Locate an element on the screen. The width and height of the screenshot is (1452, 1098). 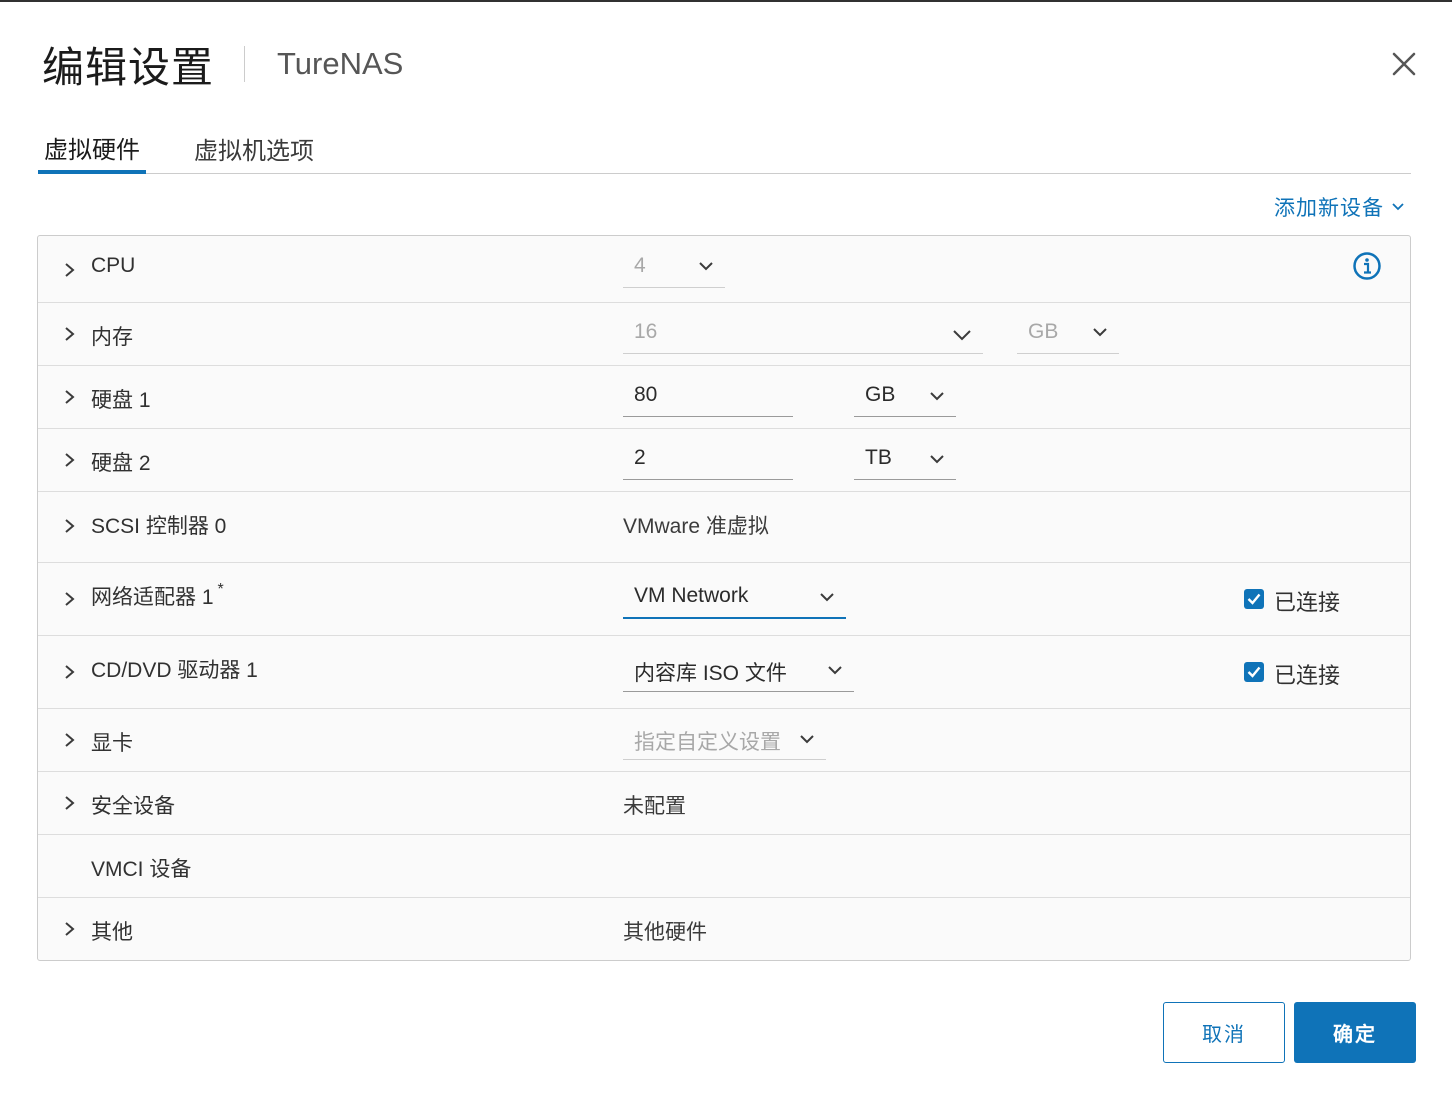
cdrom-source-value: 内容库 ISO 文件 is located at coordinates (710, 673).